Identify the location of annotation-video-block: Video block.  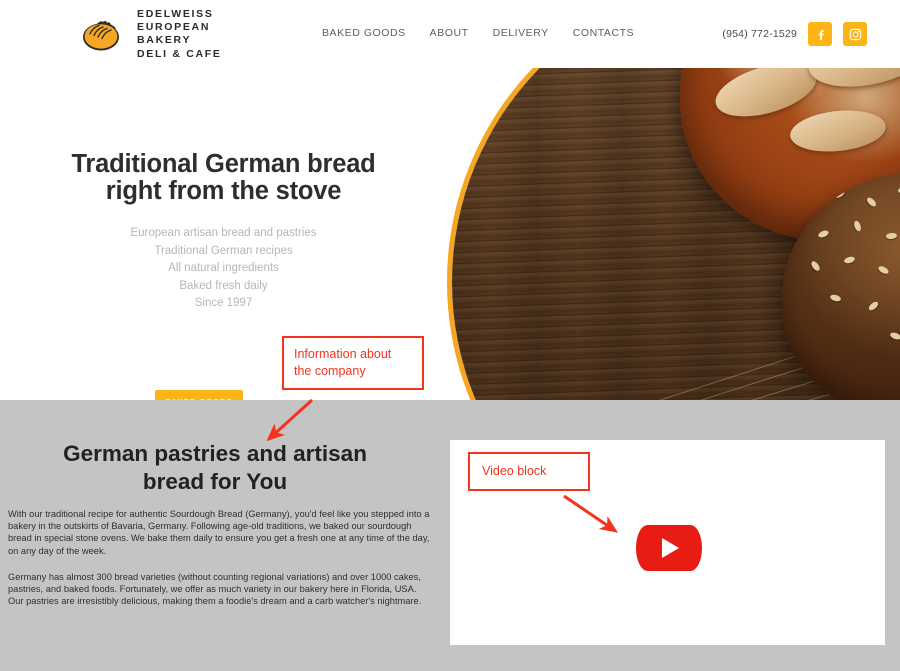
(529, 471).